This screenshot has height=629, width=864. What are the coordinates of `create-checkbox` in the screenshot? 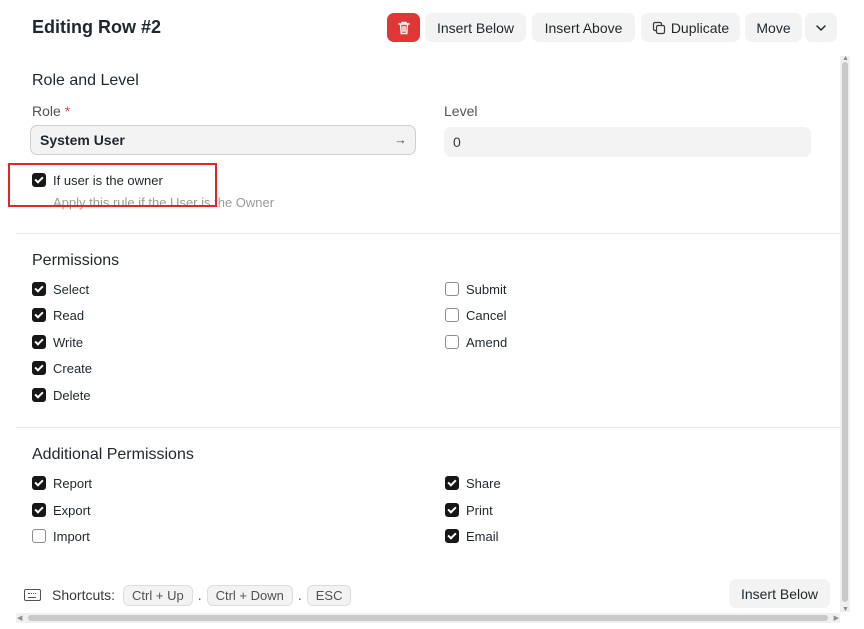 It's located at (39, 368).